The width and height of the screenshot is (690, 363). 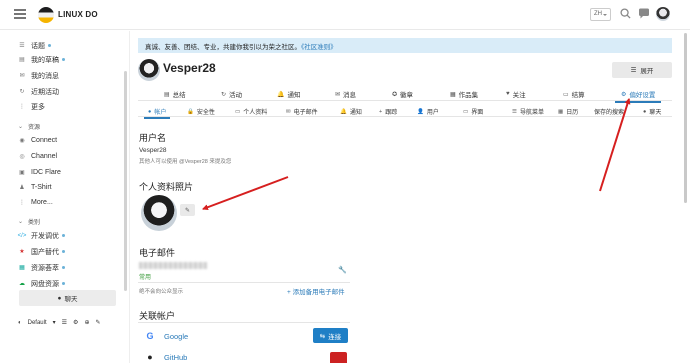 I want to click on connect-google-button: ⇆ 连接, so click(x=330, y=335).